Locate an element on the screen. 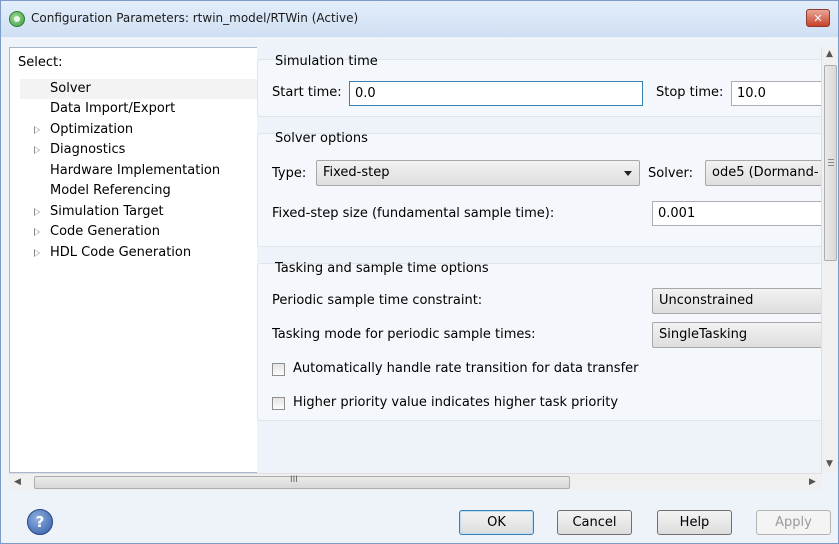 The width and height of the screenshot is (839, 544). start-time-input: 0.0 is located at coordinates (496, 93).